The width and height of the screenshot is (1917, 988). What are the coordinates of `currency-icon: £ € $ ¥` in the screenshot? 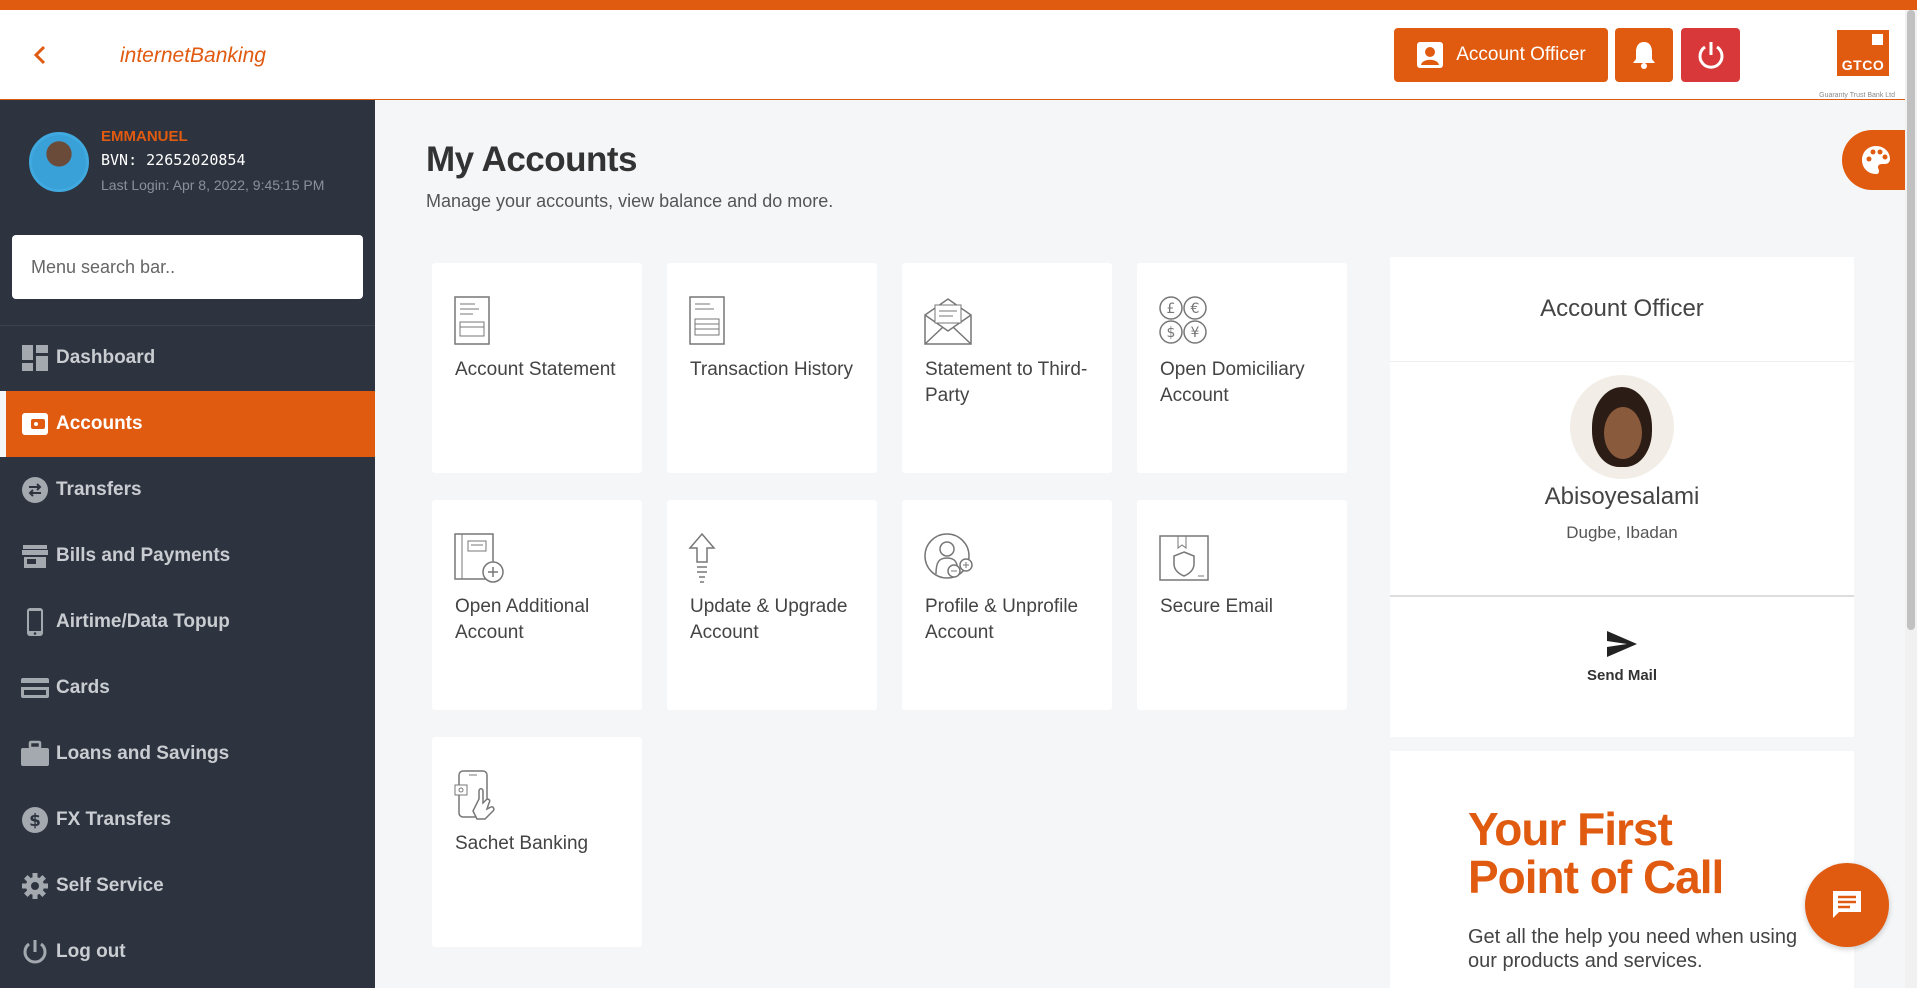 It's located at (1183, 320).